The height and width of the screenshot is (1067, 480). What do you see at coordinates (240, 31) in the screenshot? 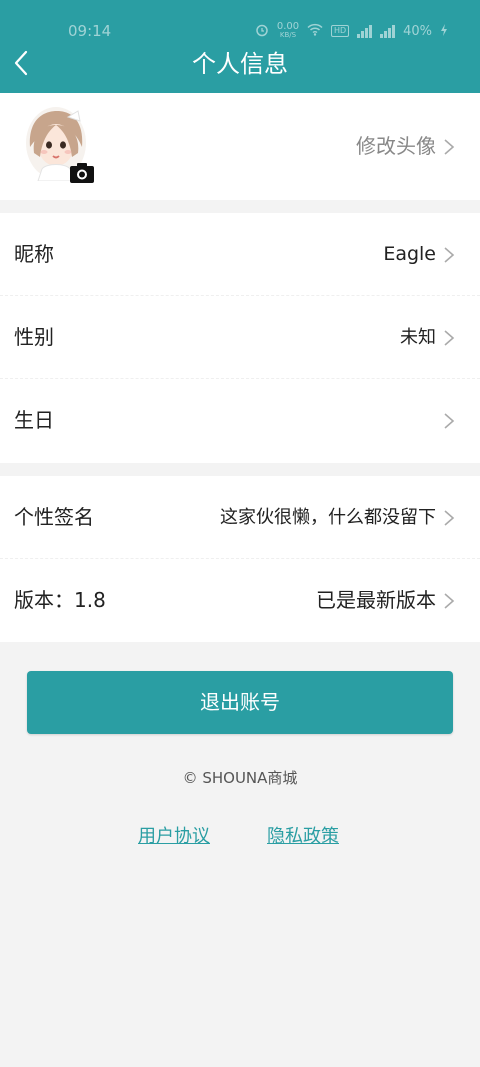
I see `status-bar: 09:14 0.00 KB/S HD 40%` at bounding box center [240, 31].